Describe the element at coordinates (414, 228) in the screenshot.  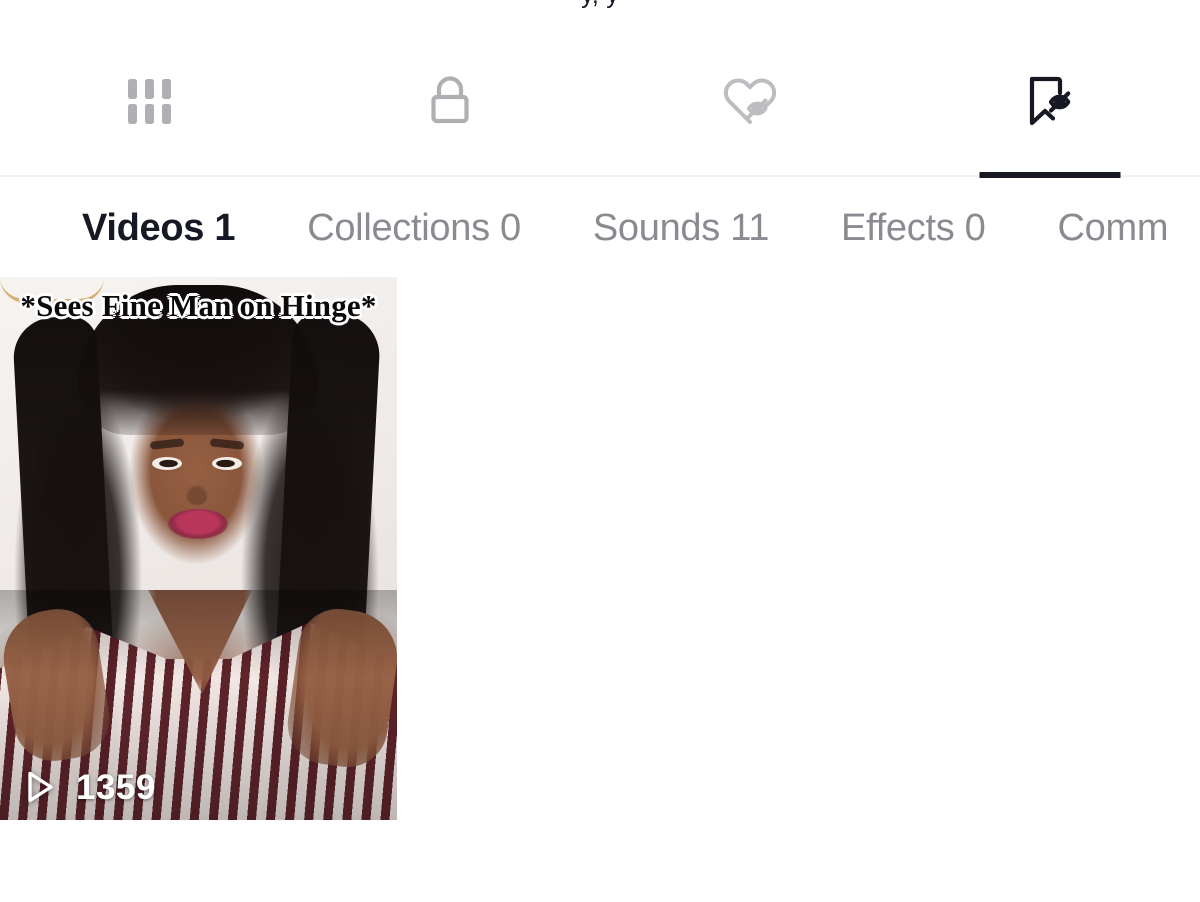
I see `tab-collections: Collections 0` at that location.